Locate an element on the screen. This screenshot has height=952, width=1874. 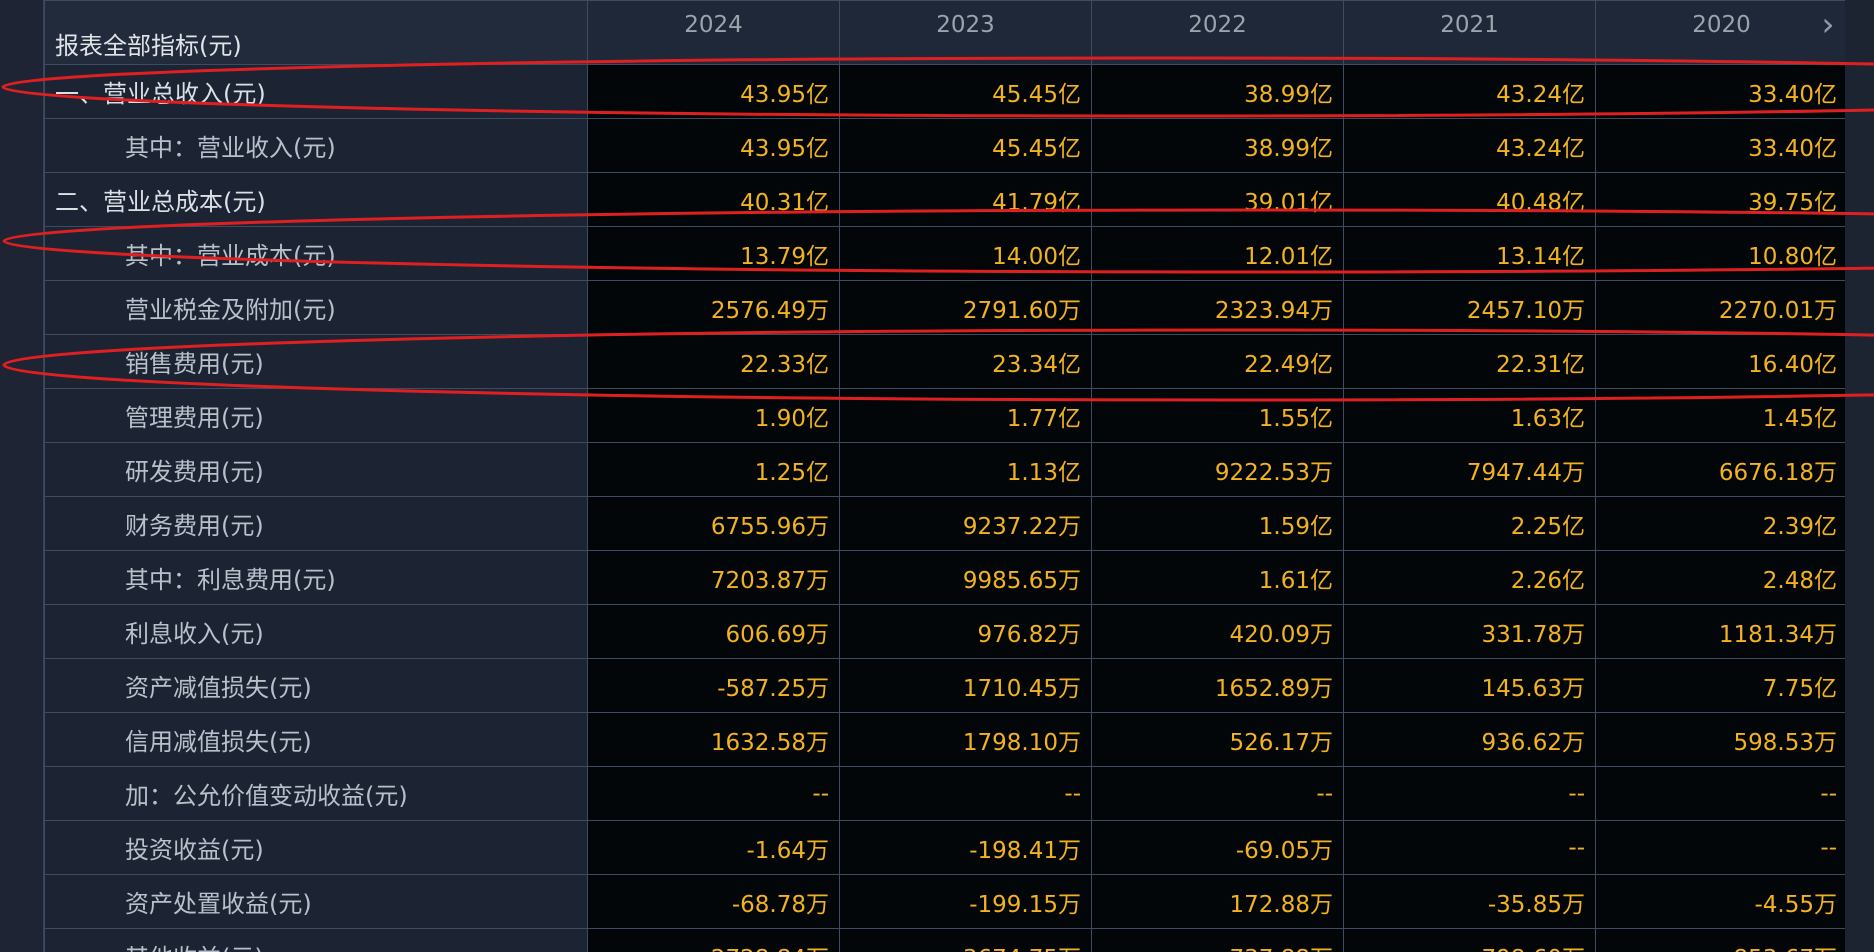
table-row: 销售费用(元) 22.33亿 23.34亿 22.49亿 22.31亿 16.40亿 is located at coordinates (945, 361).